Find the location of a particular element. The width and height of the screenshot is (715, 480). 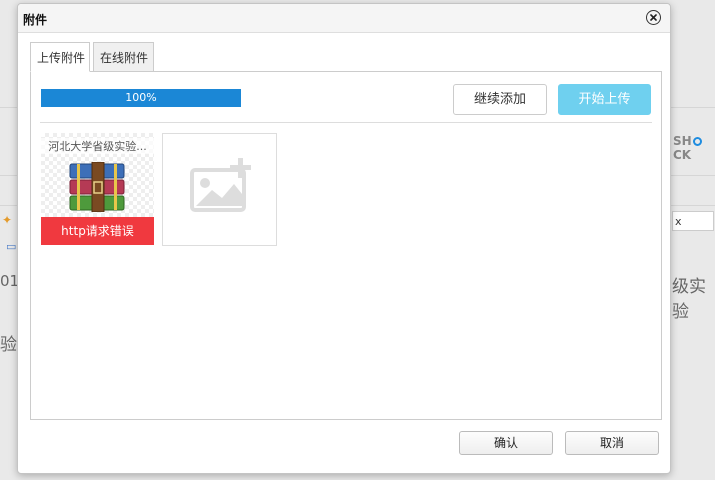

close-icon is located at coordinates (653, 17).